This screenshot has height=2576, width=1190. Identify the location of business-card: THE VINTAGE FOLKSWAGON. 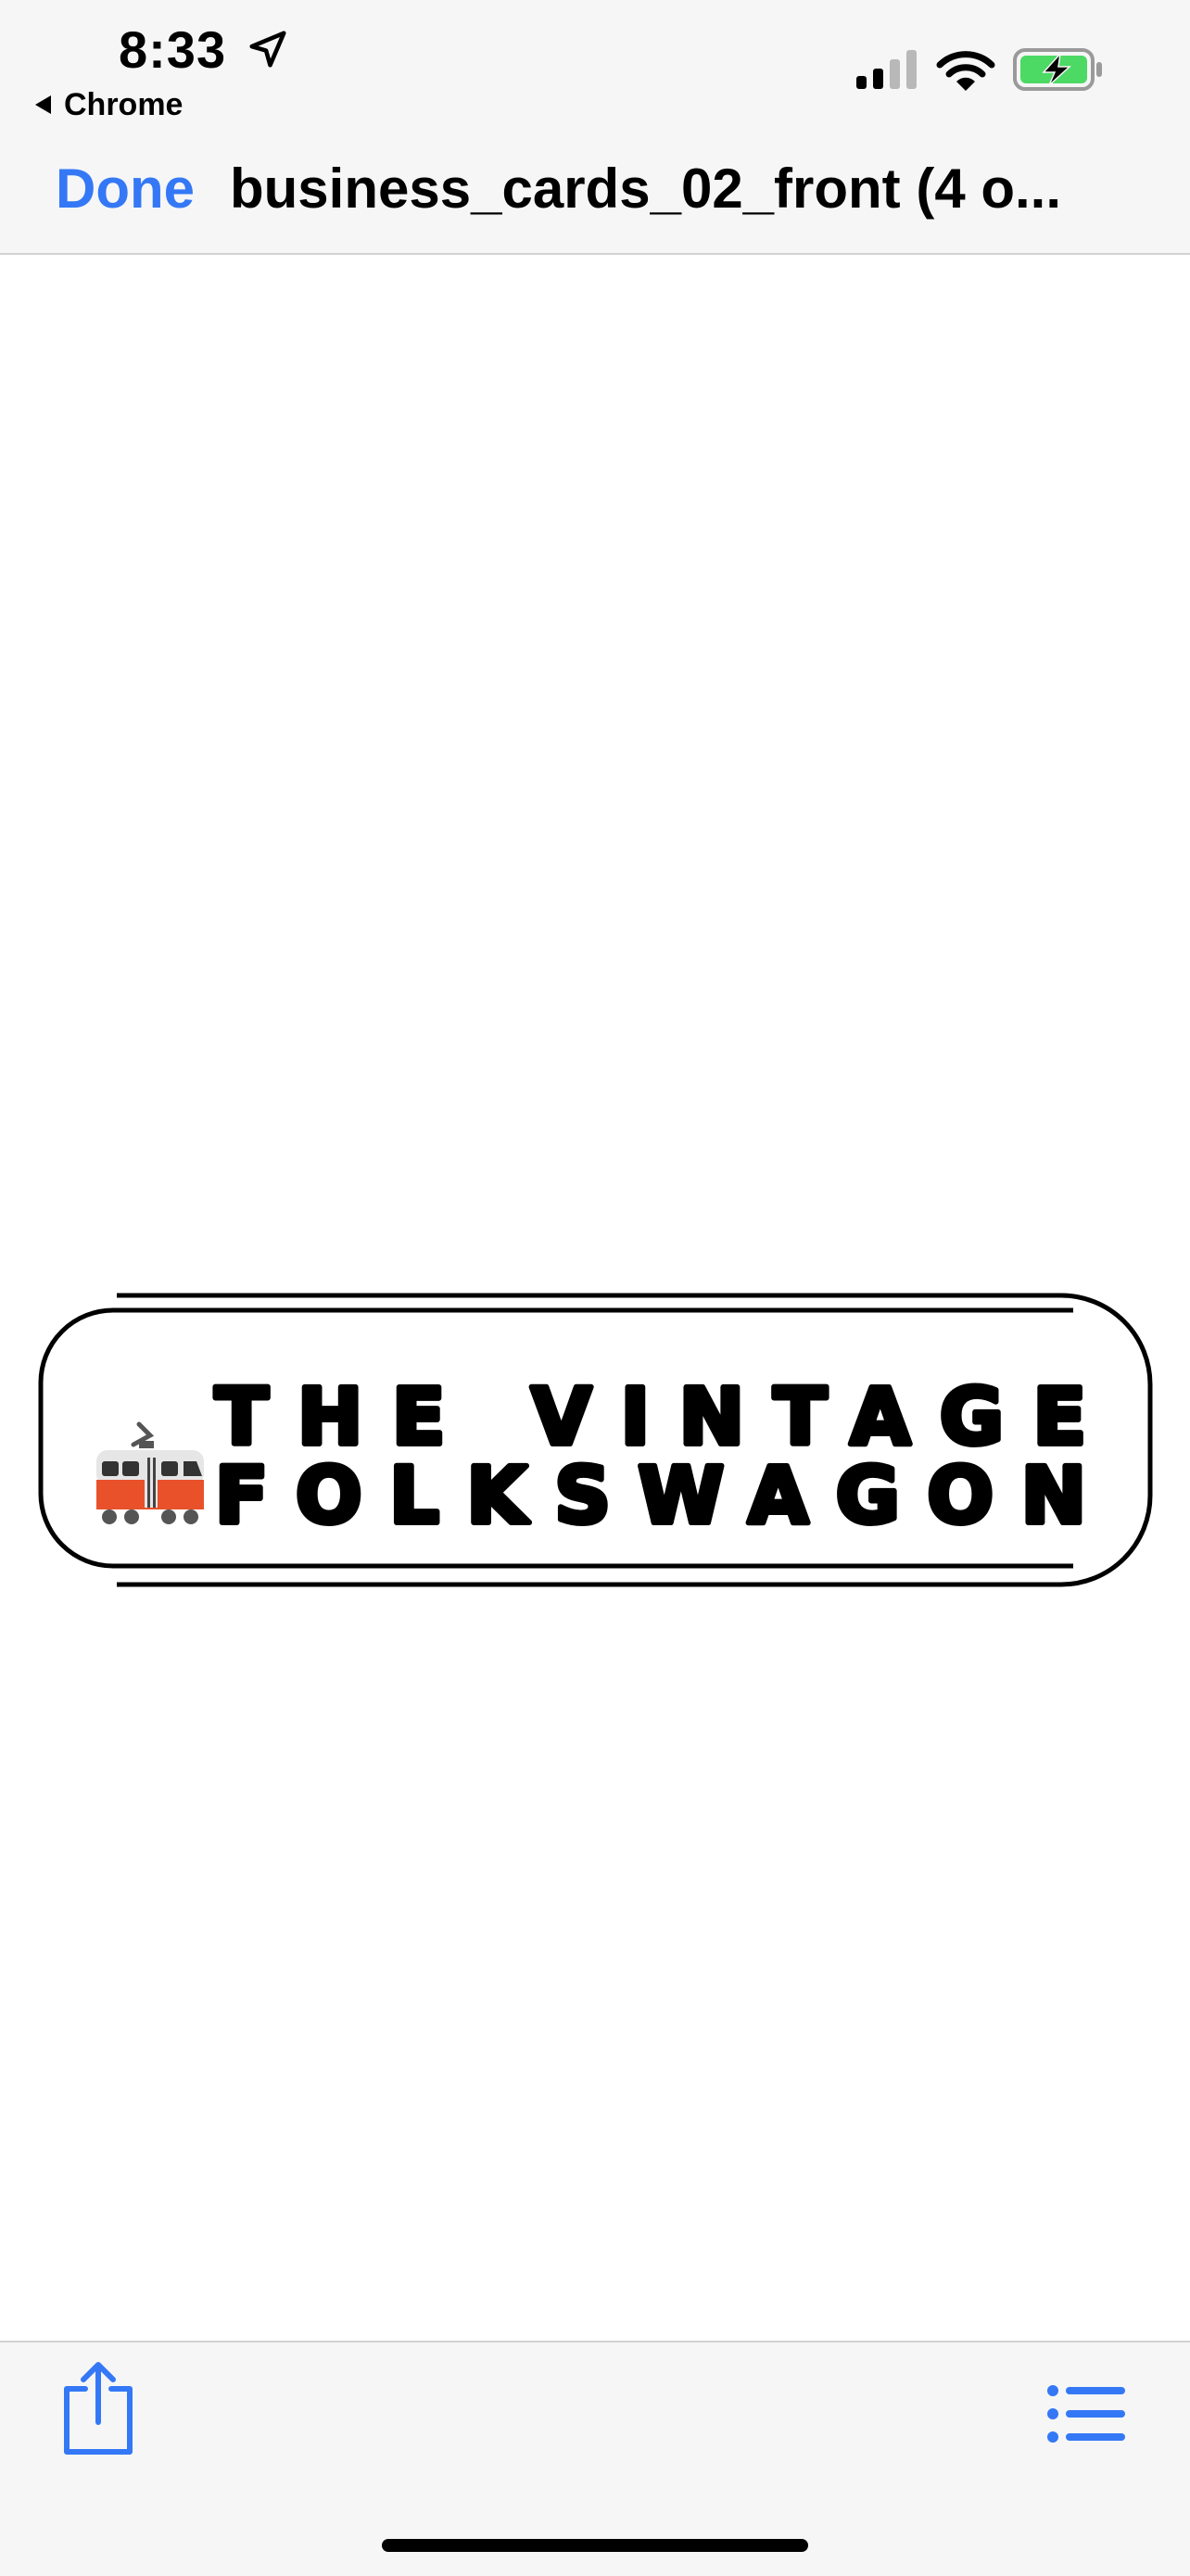
(595, 1440).